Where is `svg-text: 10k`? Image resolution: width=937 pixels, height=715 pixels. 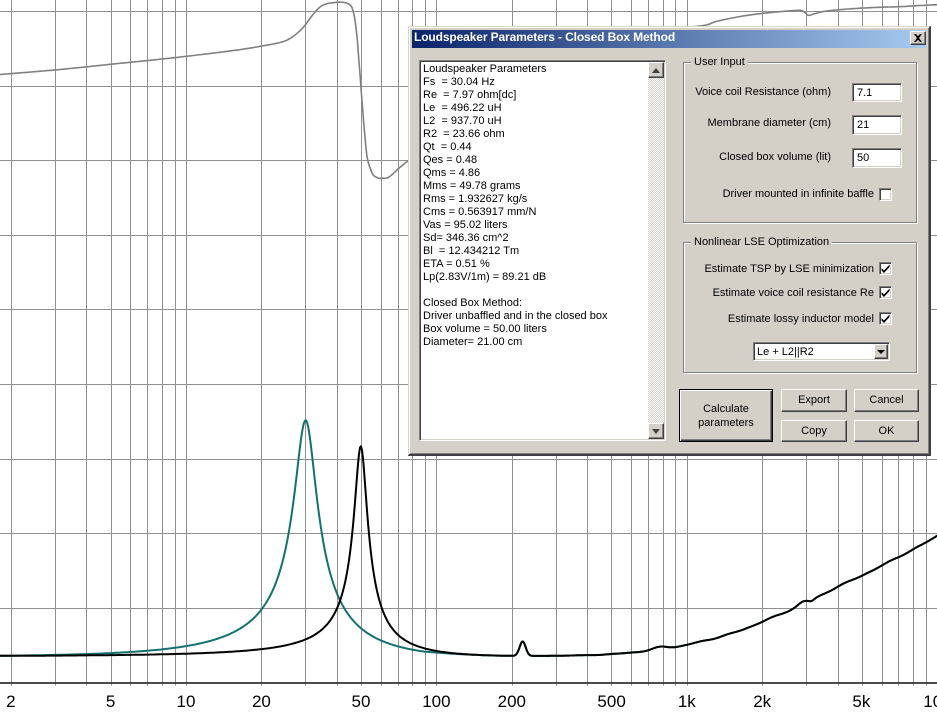 svg-text: 10k is located at coordinates (930, 701).